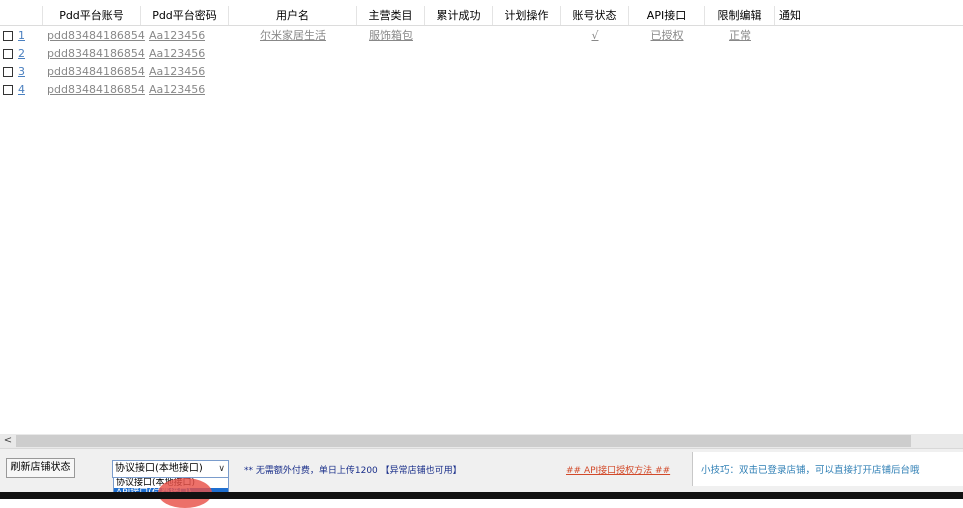 The height and width of the screenshot is (508, 963). What do you see at coordinates (810, 470) in the screenshot?
I see `tip-text: 小技巧：双击已登录店铺，可以直接打开店铺后台哦` at bounding box center [810, 470].